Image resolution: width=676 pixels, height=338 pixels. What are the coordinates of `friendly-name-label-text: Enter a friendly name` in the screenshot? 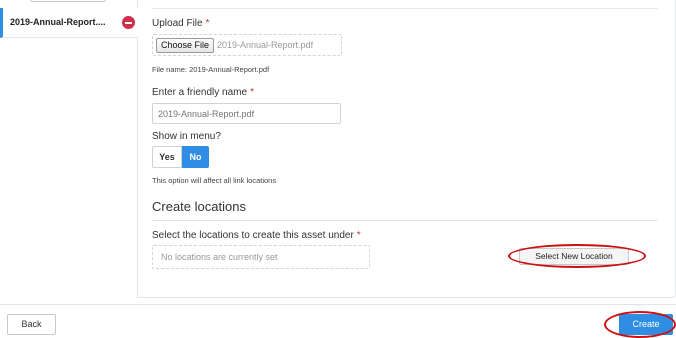 It's located at (200, 92).